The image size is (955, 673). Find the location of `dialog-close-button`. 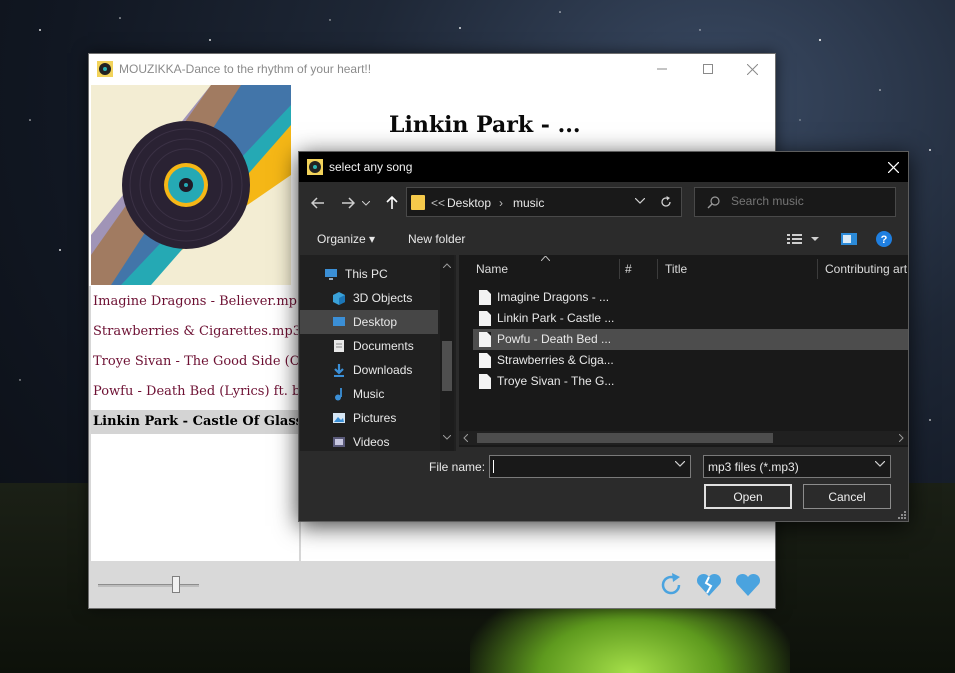

dialog-close-button is located at coordinates (893, 167).